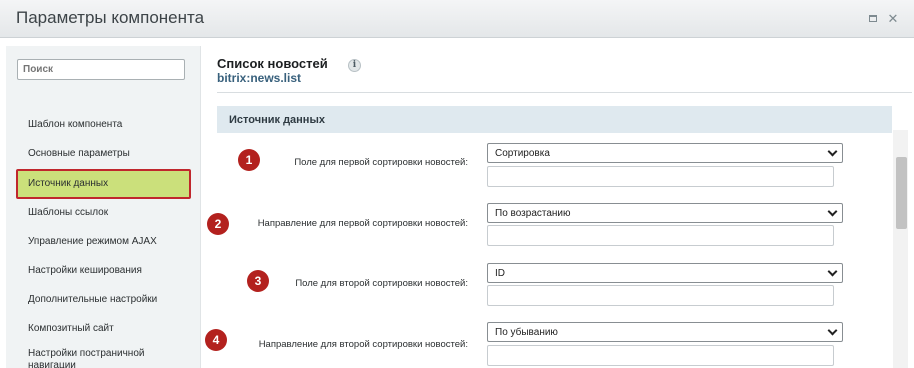  Describe the element at coordinates (554, 119) in the screenshot. I see `section-header: Источник данных` at that location.